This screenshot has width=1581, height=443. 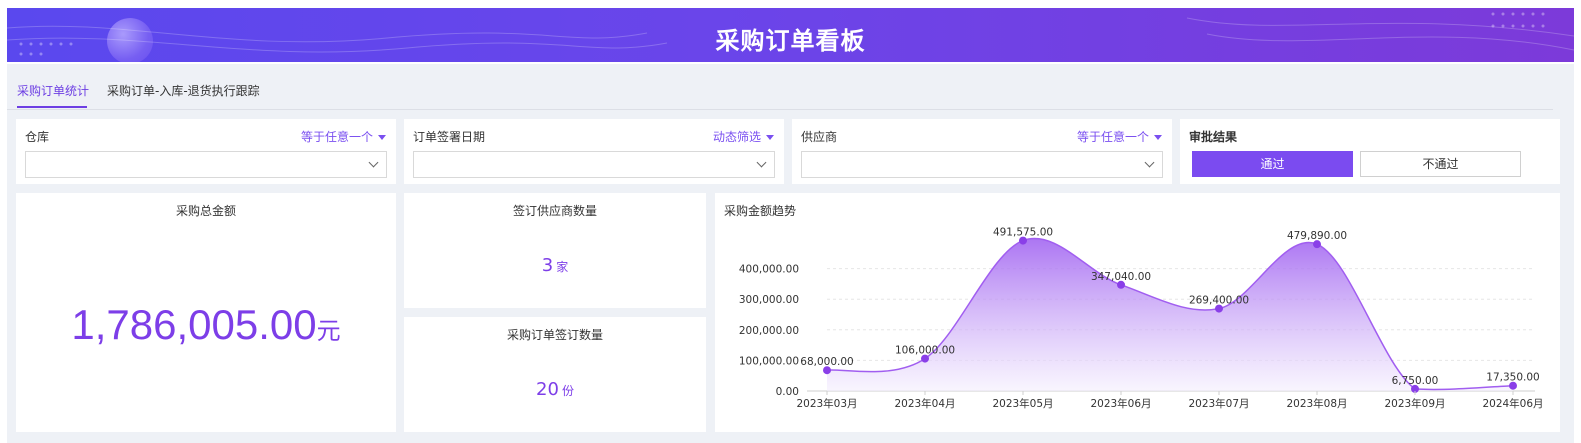 I want to click on approval-pass-button: 通过, so click(x=1272, y=164).